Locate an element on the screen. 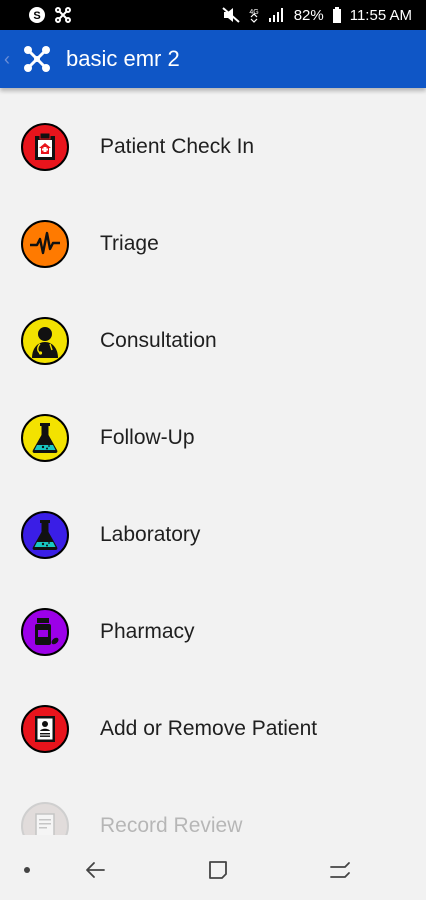  app-title: basic emr 2 is located at coordinates (123, 58).